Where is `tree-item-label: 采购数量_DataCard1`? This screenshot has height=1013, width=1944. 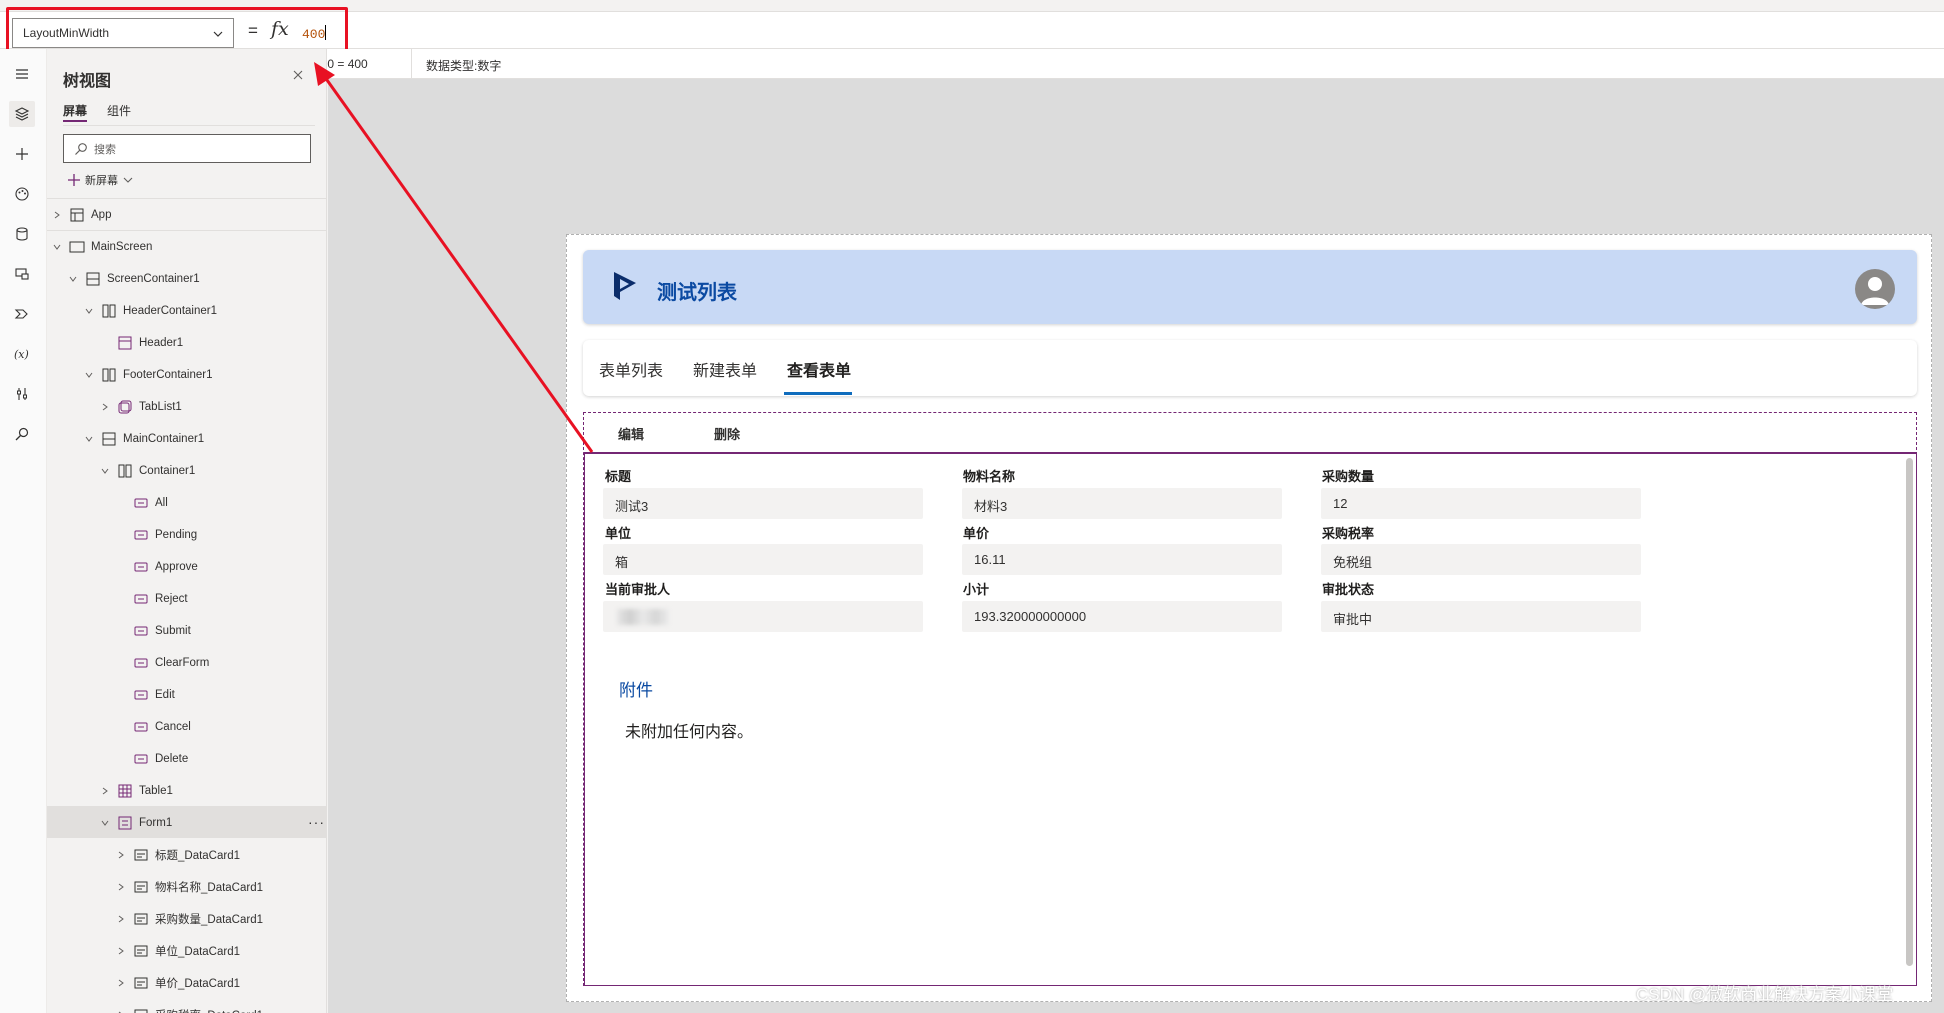 tree-item-label: 采购数量_DataCard1 is located at coordinates (209, 919).